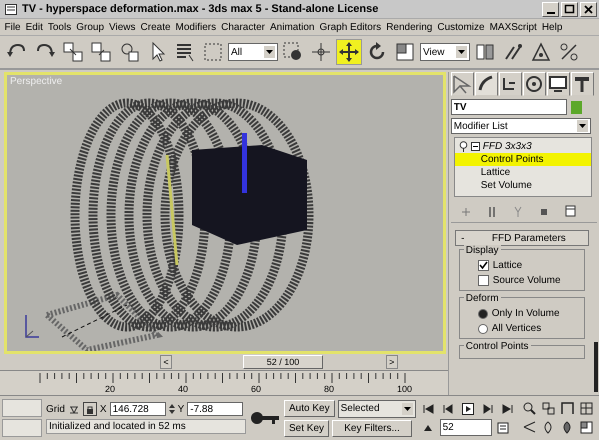  I want to click on menu-item: Animation, so click(292, 27).